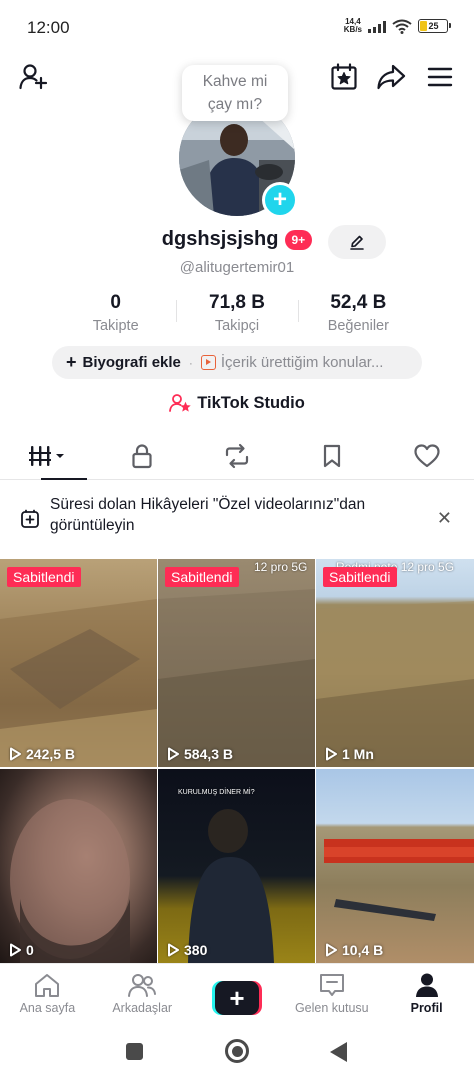 Image resolution: width=474 pixels, height=1080 pixels. I want to click on note-text-line1: Kahve mi, so click(235, 81).